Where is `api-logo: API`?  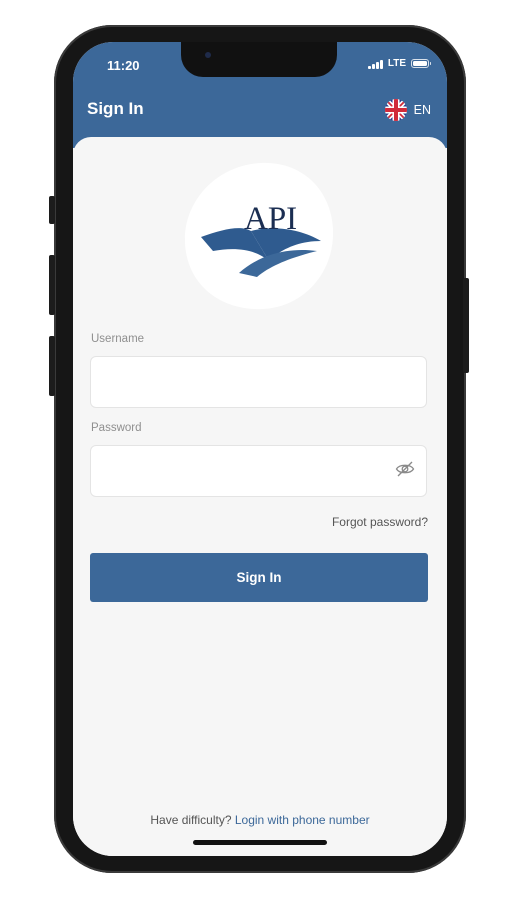 api-logo: API is located at coordinates (259, 235).